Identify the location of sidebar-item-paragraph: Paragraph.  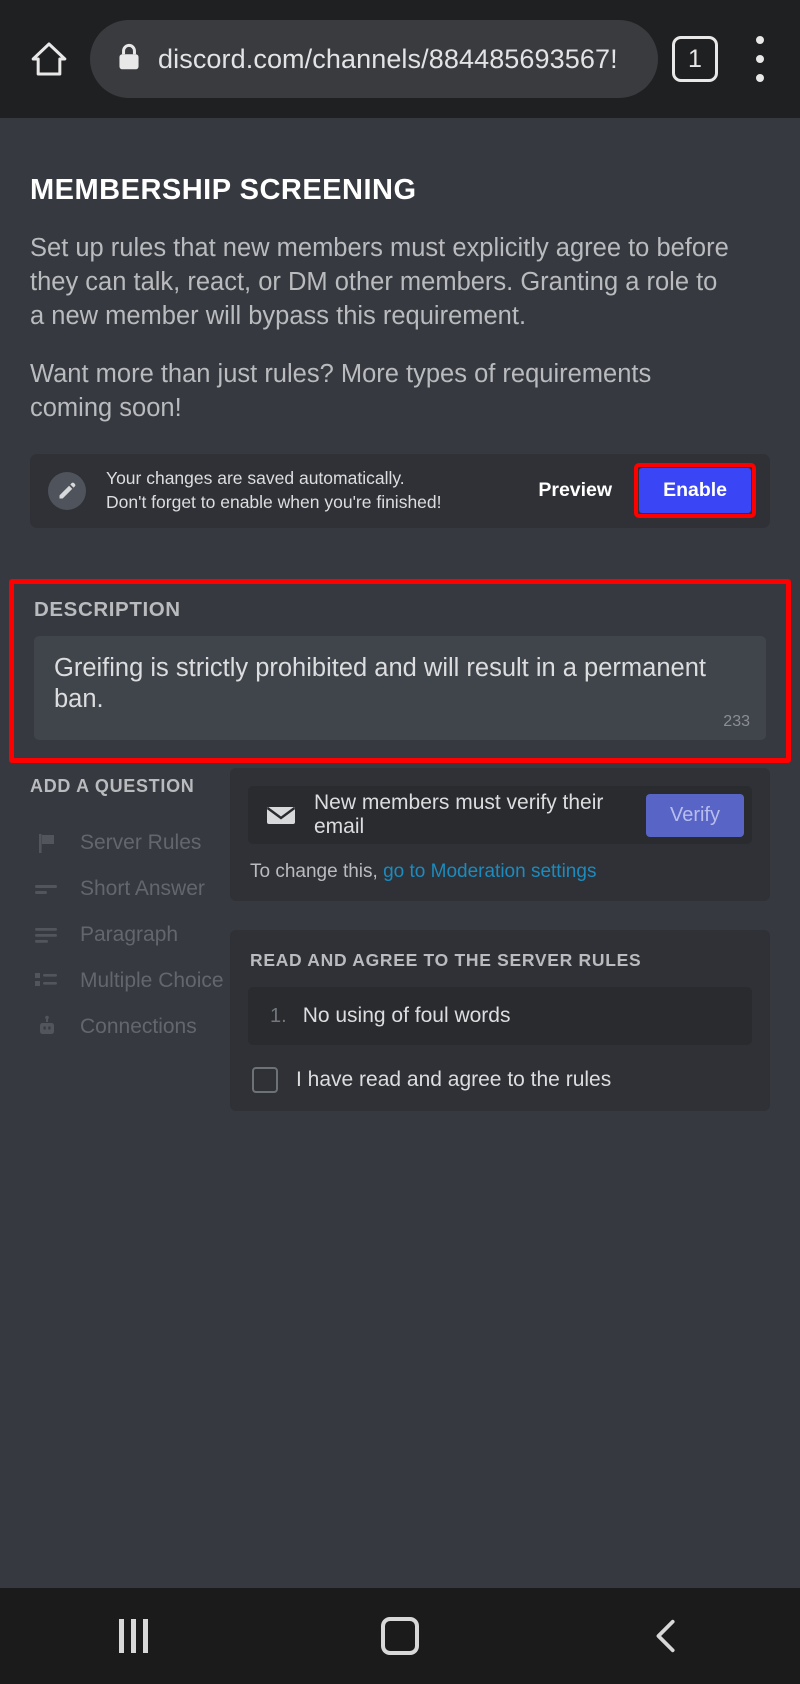
(130, 935).